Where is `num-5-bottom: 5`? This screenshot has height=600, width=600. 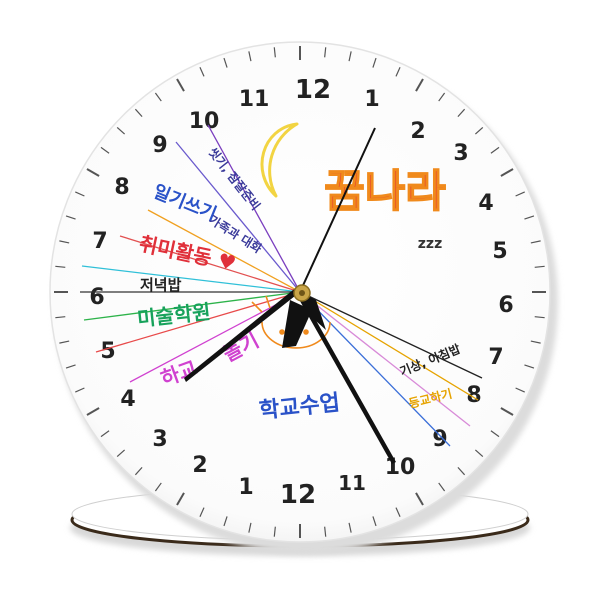
num-5-bottom: 5 is located at coordinates (107, 351).